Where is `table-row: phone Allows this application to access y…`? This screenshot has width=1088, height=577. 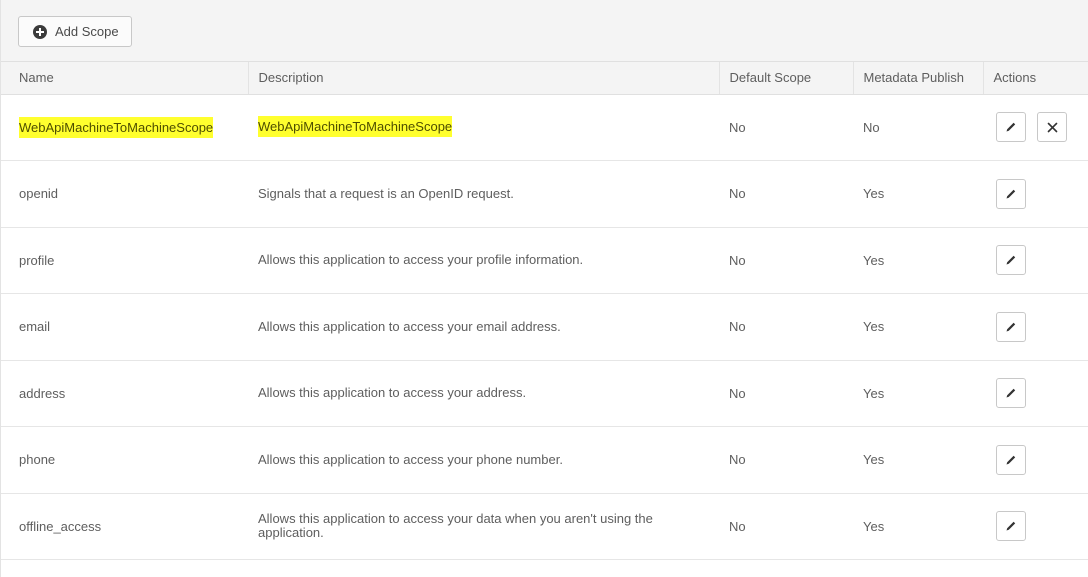
table-row: phone Allows this application to access y… is located at coordinates (544, 460).